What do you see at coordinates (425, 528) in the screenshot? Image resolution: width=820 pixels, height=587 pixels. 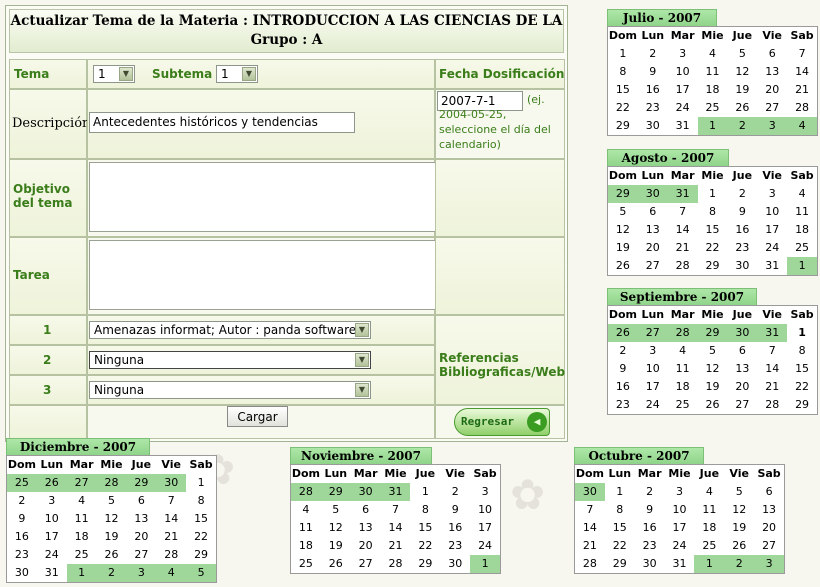 I see `calendar-day: 15` at bounding box center [425, 528].